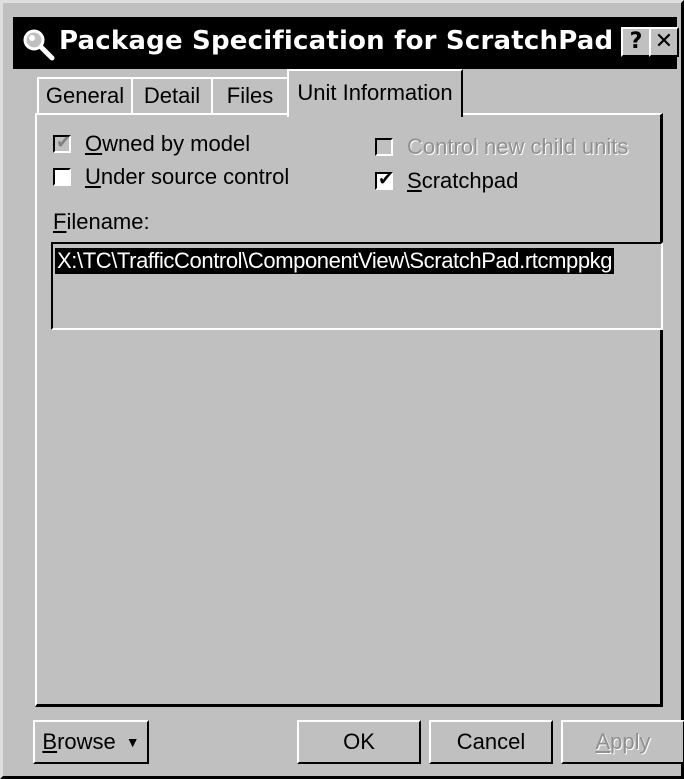 This screenshot has height=779, width=684. I want to click on tab-unit-information-label: Unit Information, so click(375, 92).